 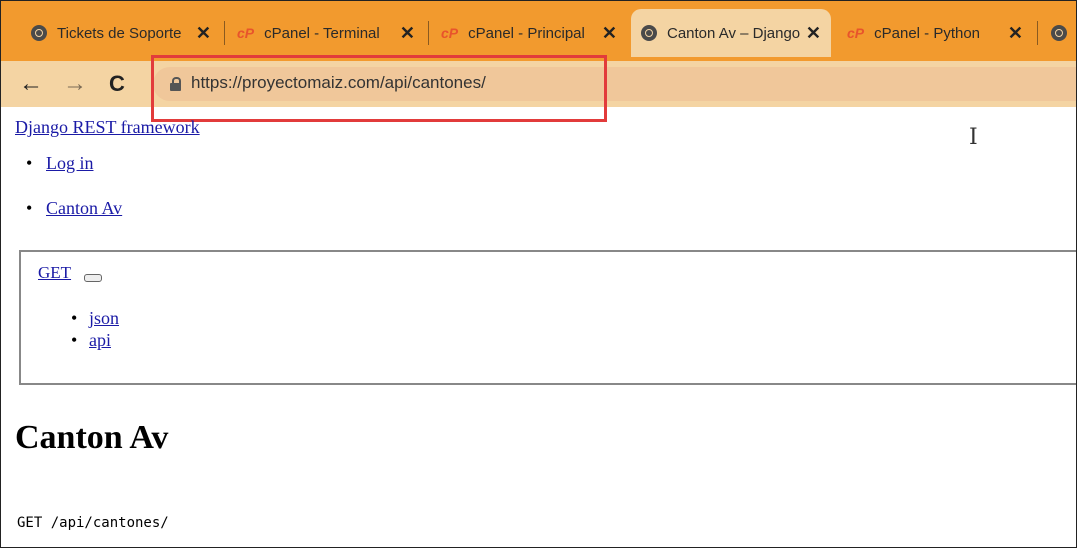 I want to click on get-button: GET, so click(x=54, y=273).